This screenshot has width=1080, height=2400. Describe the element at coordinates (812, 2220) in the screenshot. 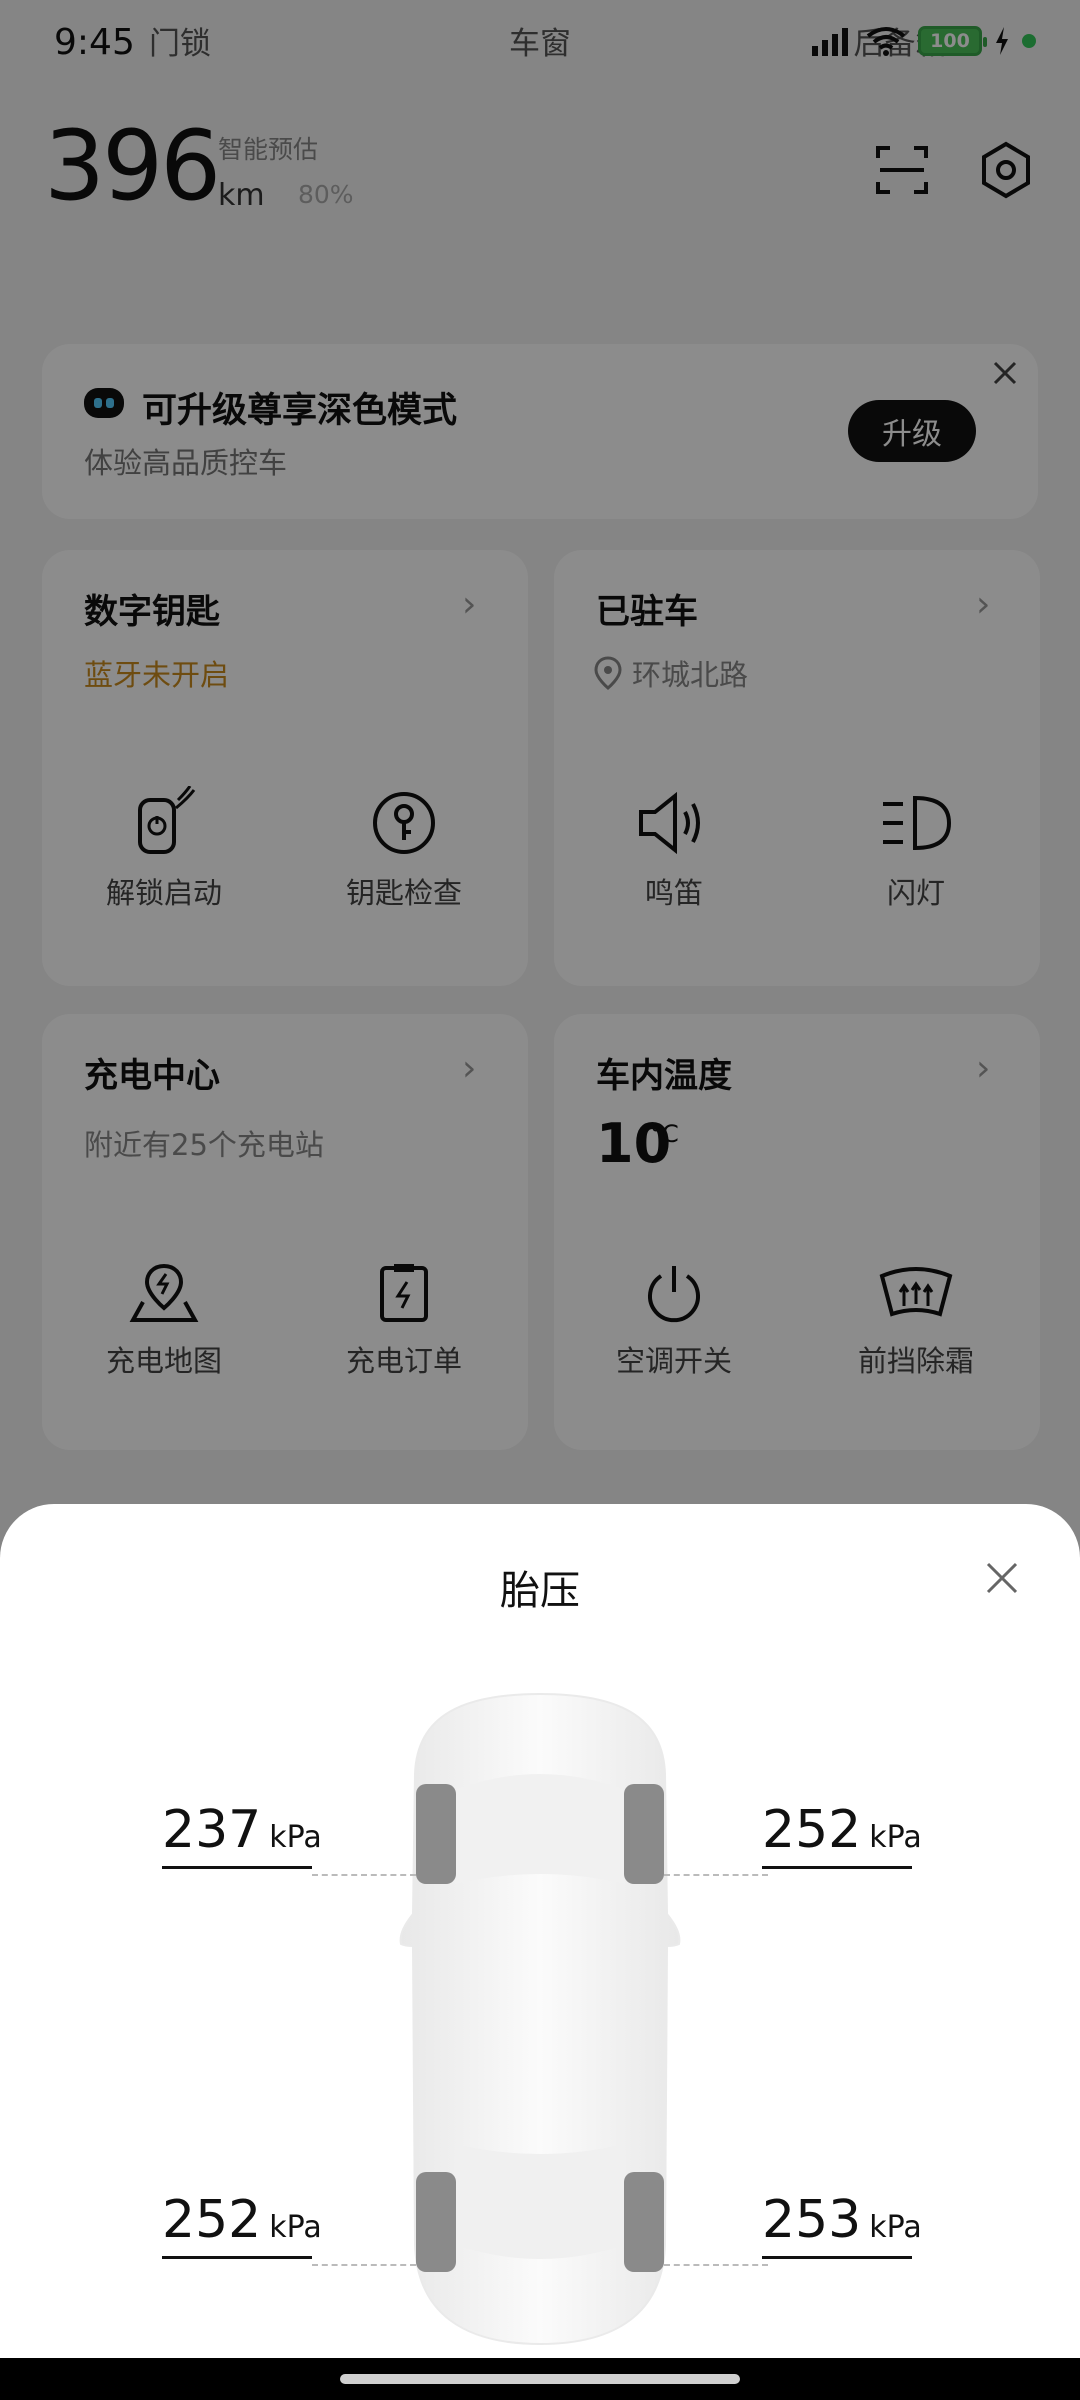

I see `pressure-value: 253` at that location.